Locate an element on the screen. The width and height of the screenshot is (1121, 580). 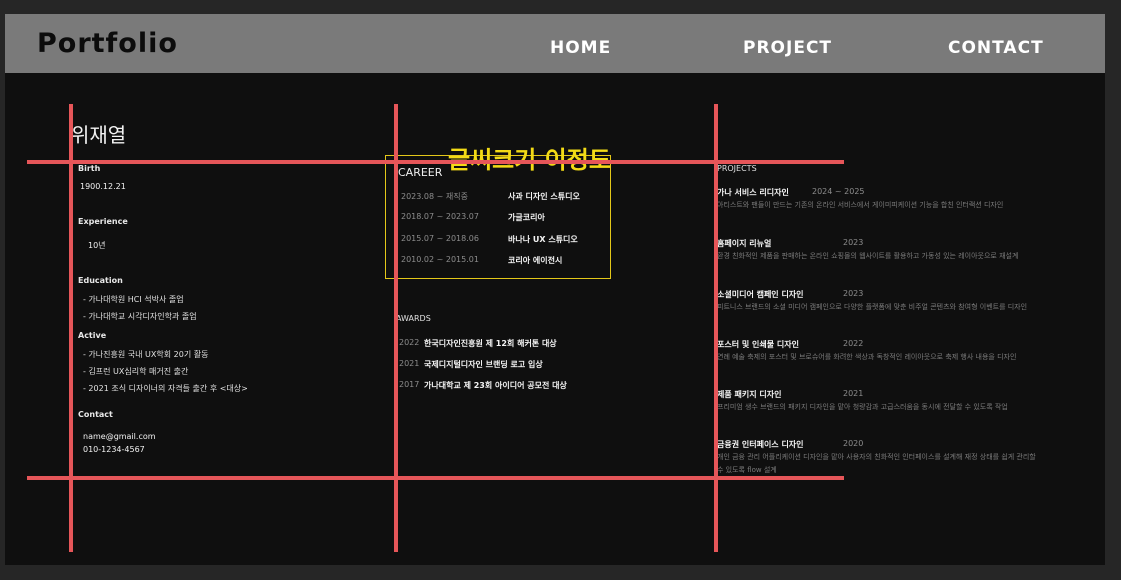
active-title: Active is located at coordinates (92, 335).